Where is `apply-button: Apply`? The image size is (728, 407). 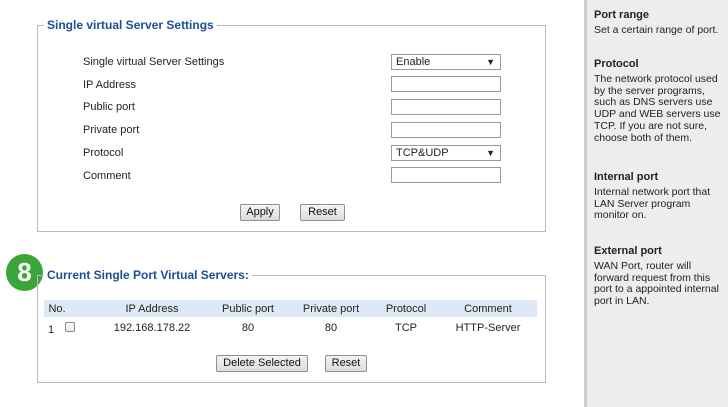
apply-button: Apply is located at coordinates (260, 212).